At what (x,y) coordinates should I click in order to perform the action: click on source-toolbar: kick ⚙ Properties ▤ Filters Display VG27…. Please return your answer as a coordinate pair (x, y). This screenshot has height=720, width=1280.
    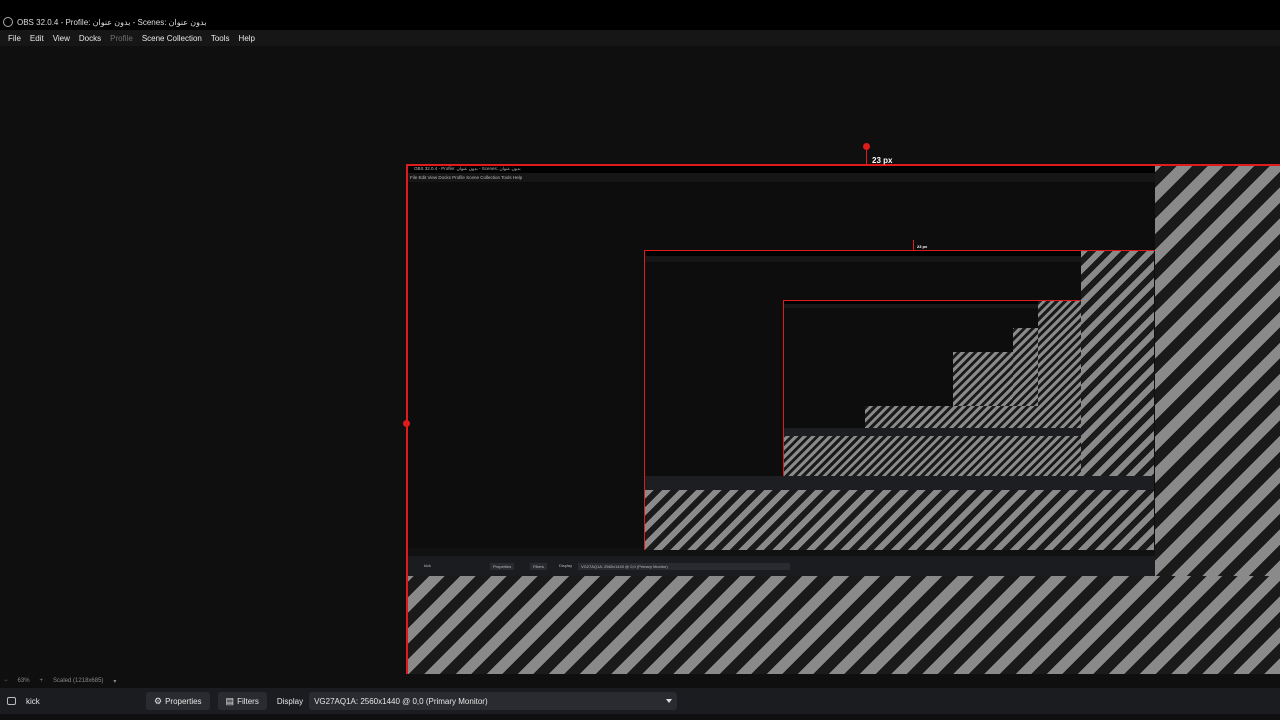
    Looking at the image, I should click on (640, 701).